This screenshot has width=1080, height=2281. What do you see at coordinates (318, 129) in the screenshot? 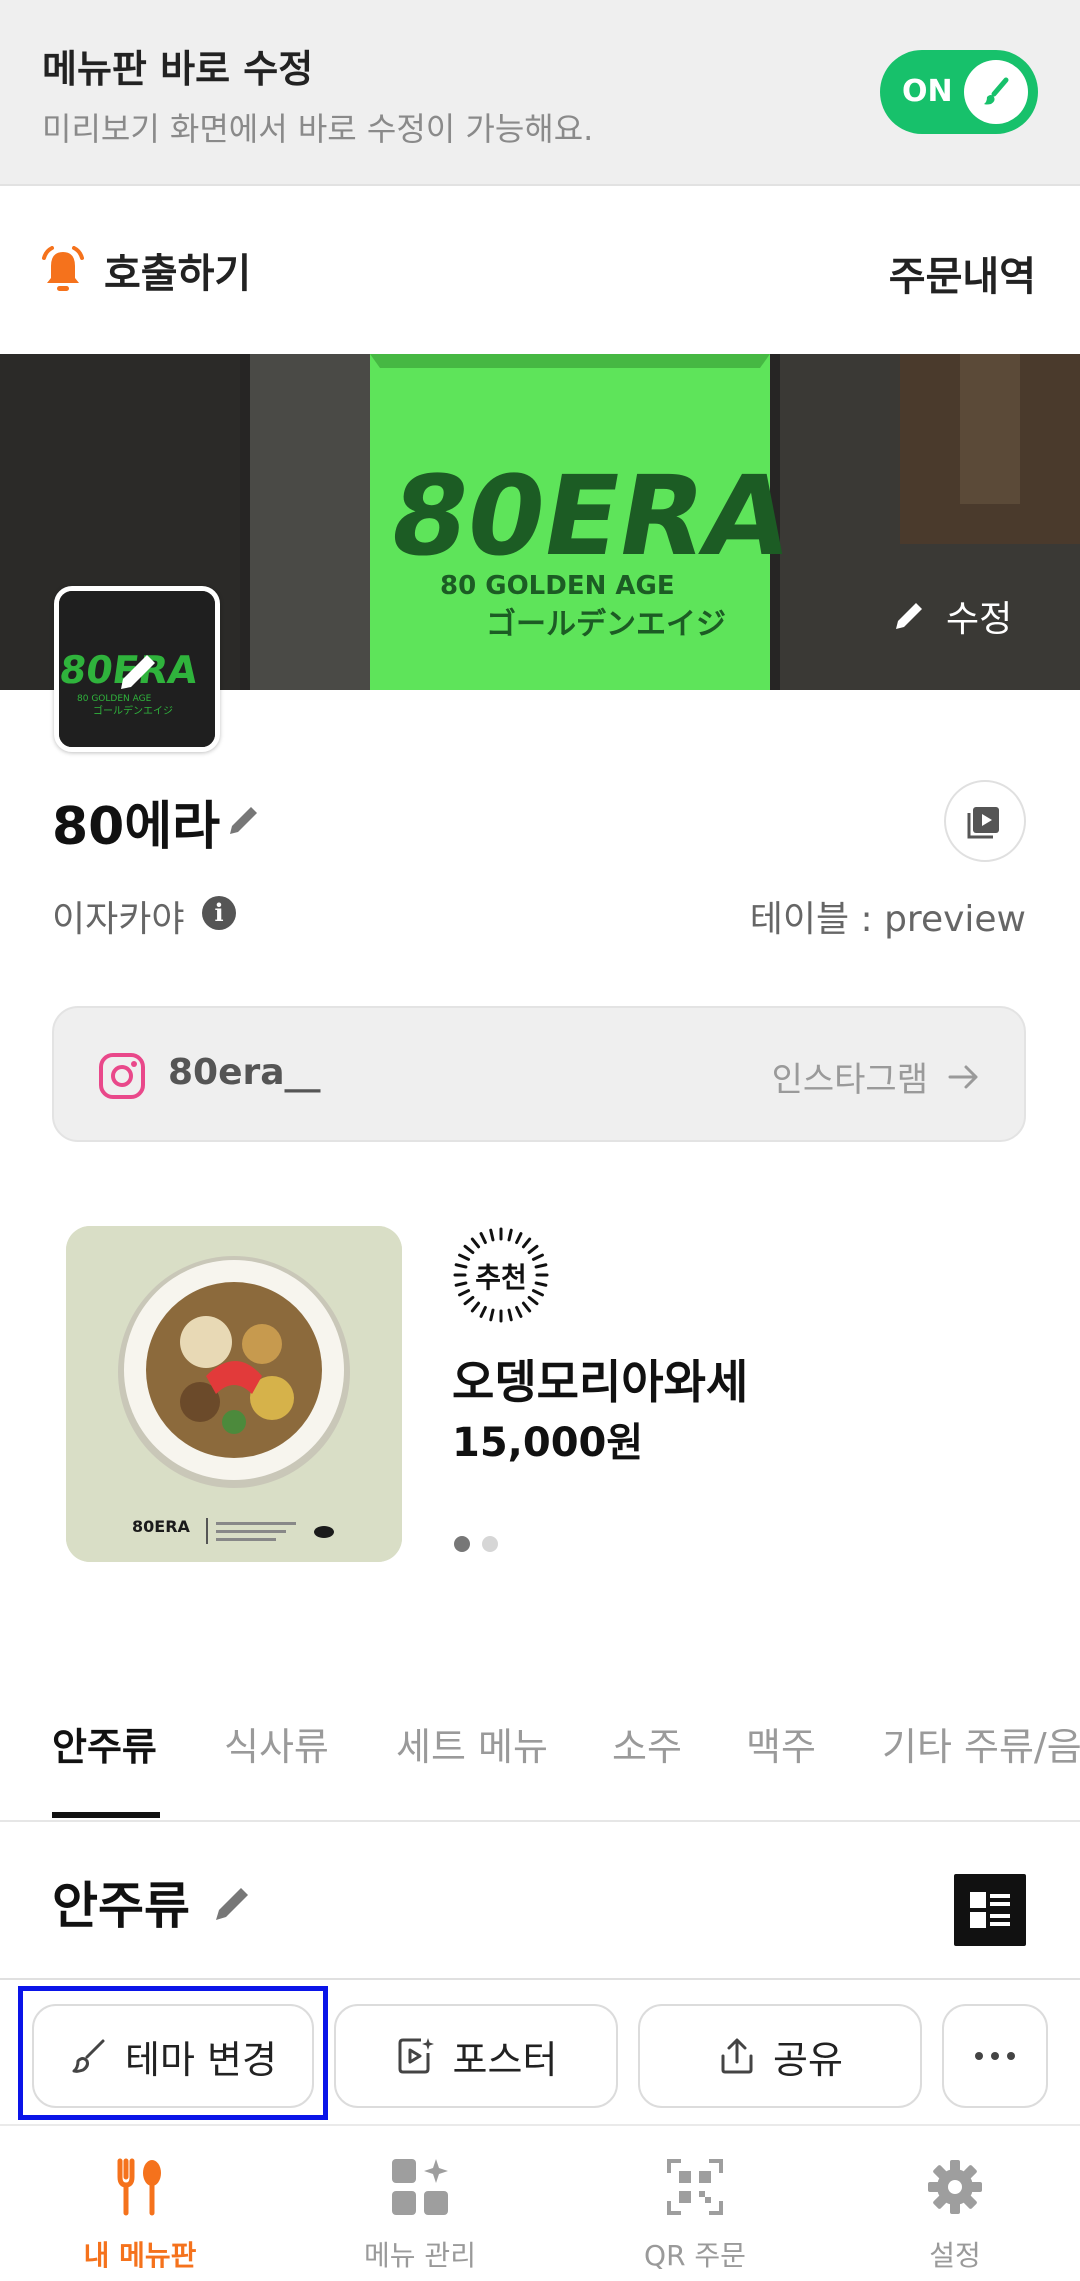
I see `edit-banner-subtitle: 미리보기 화면에서 바로 수정이 가능해요.` at bounding box center [318, 129].